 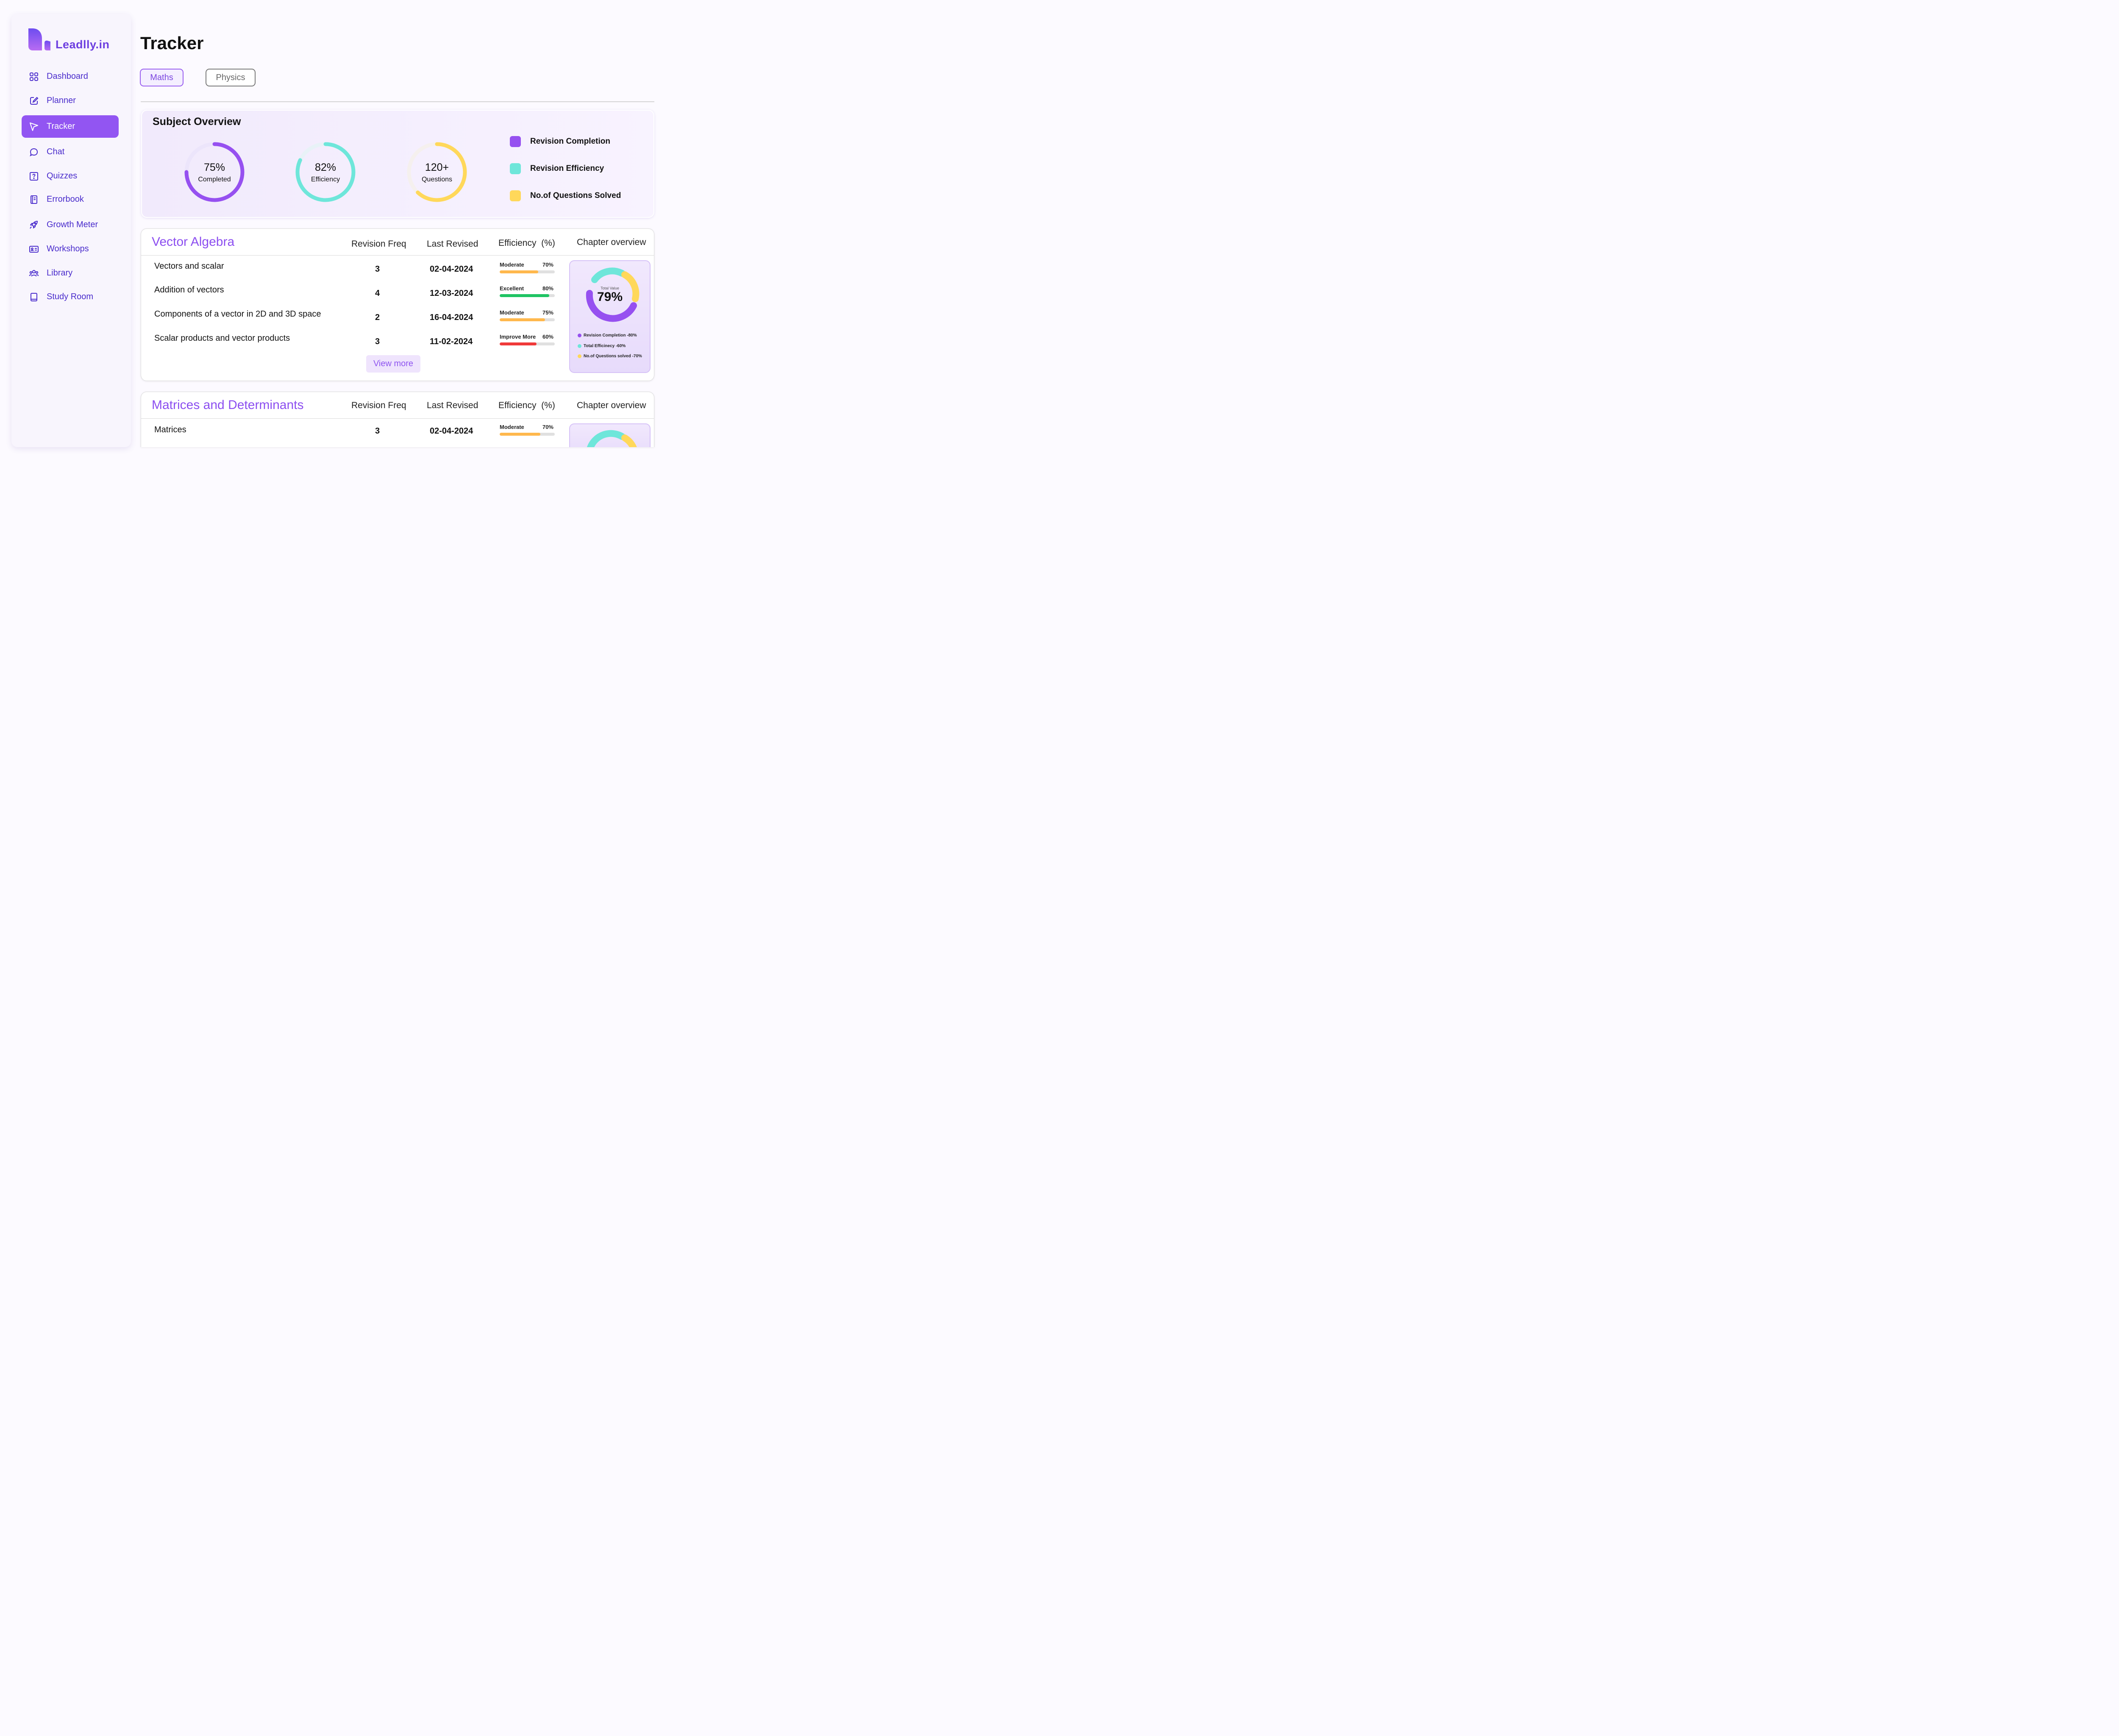 I want to click on overview-legend-questions-solved: No.of Questions solved -70%, so click(x=610, y=356).